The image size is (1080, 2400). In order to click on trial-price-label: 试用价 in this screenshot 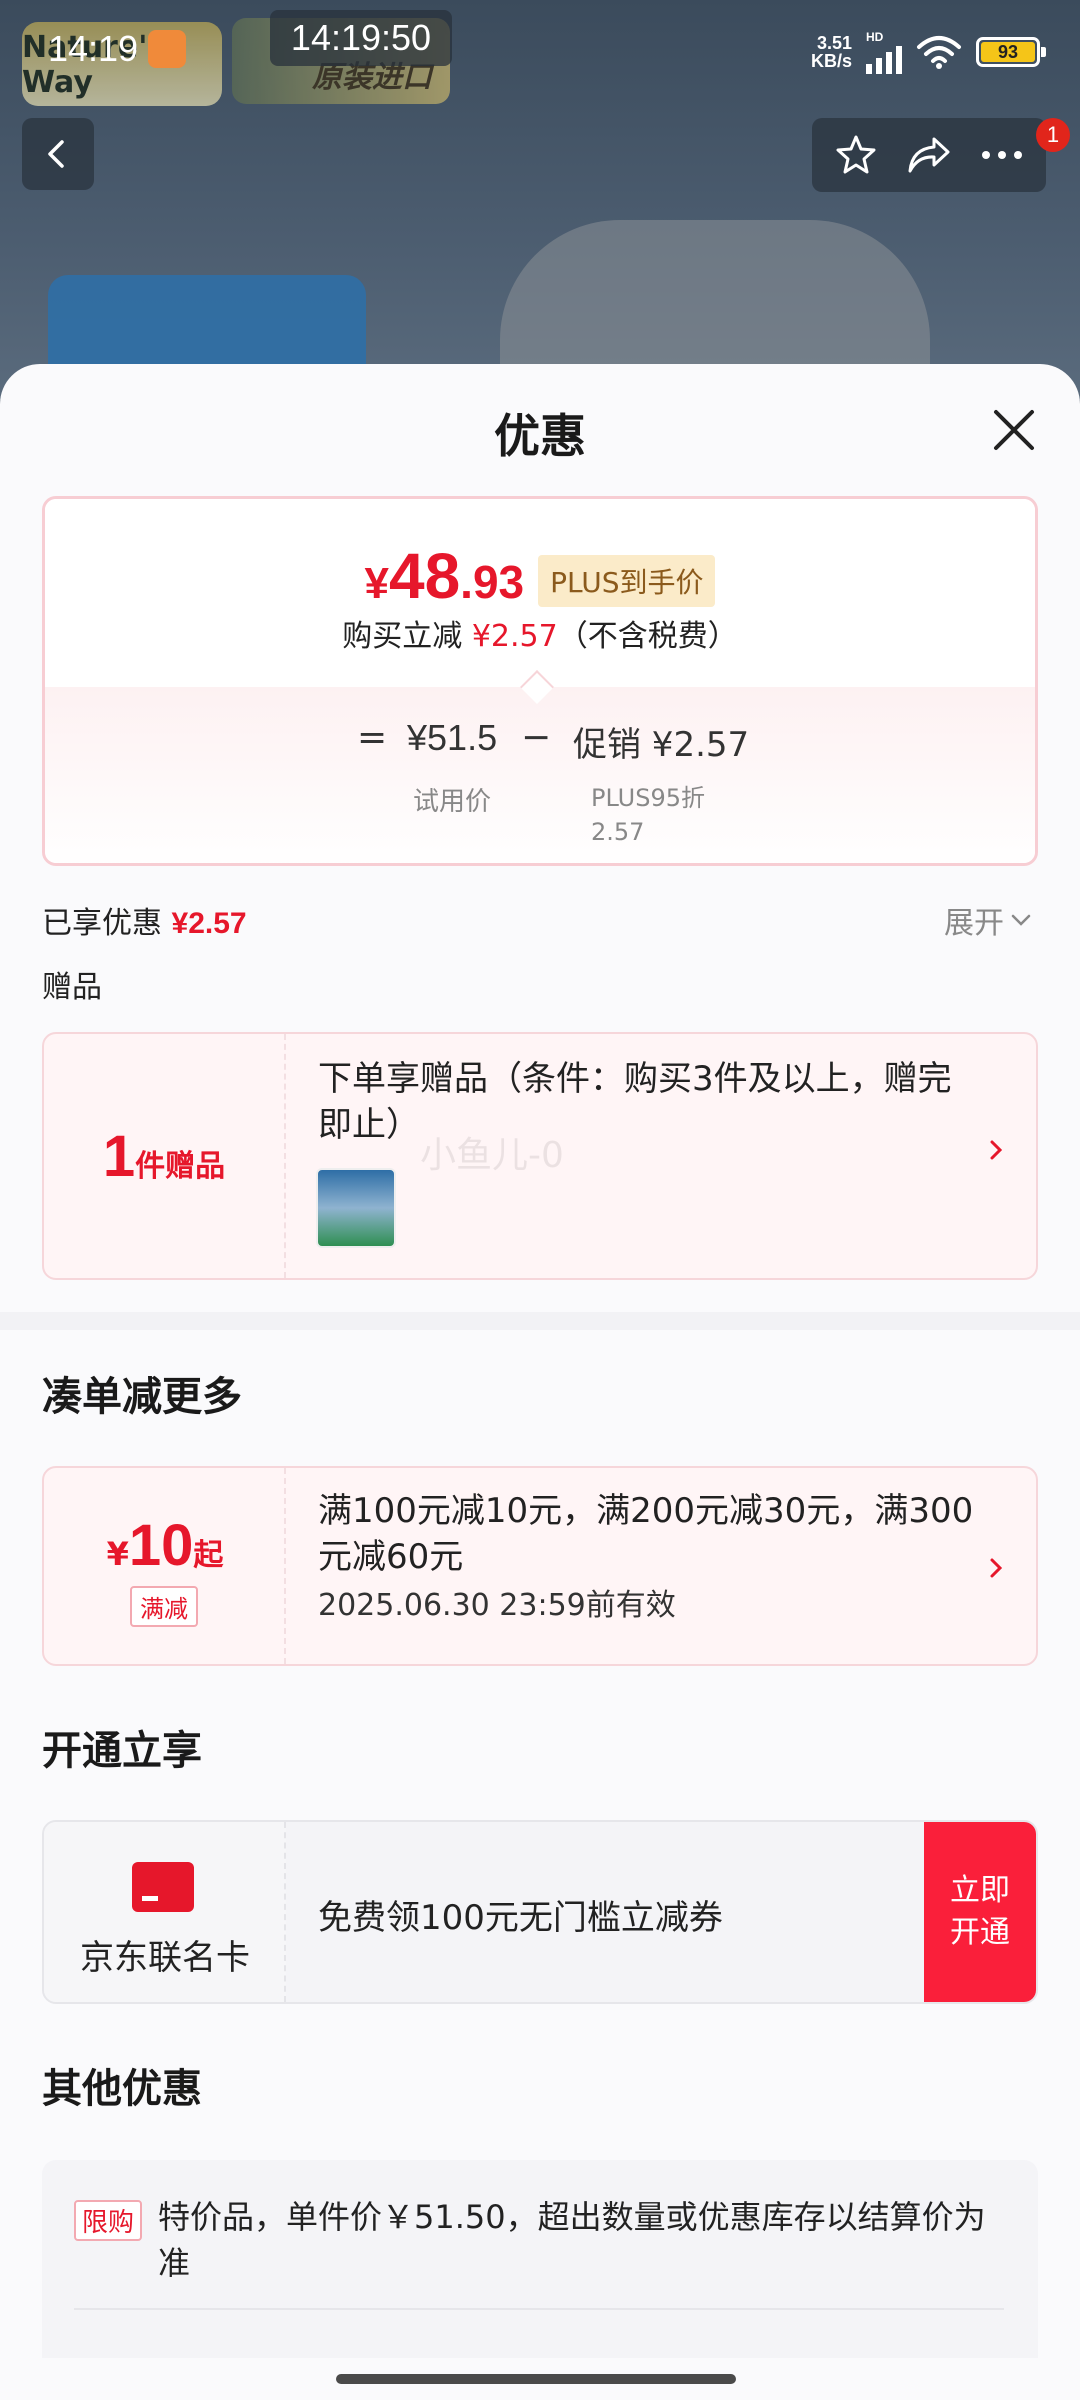, I will do `click(452, 802)`.